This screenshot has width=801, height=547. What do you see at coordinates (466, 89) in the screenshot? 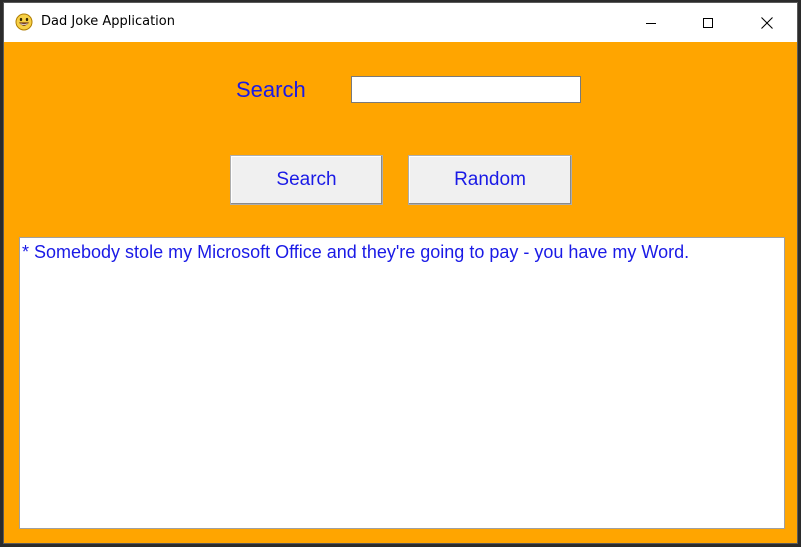
I see `search-input` at bounding box center [466, 89].